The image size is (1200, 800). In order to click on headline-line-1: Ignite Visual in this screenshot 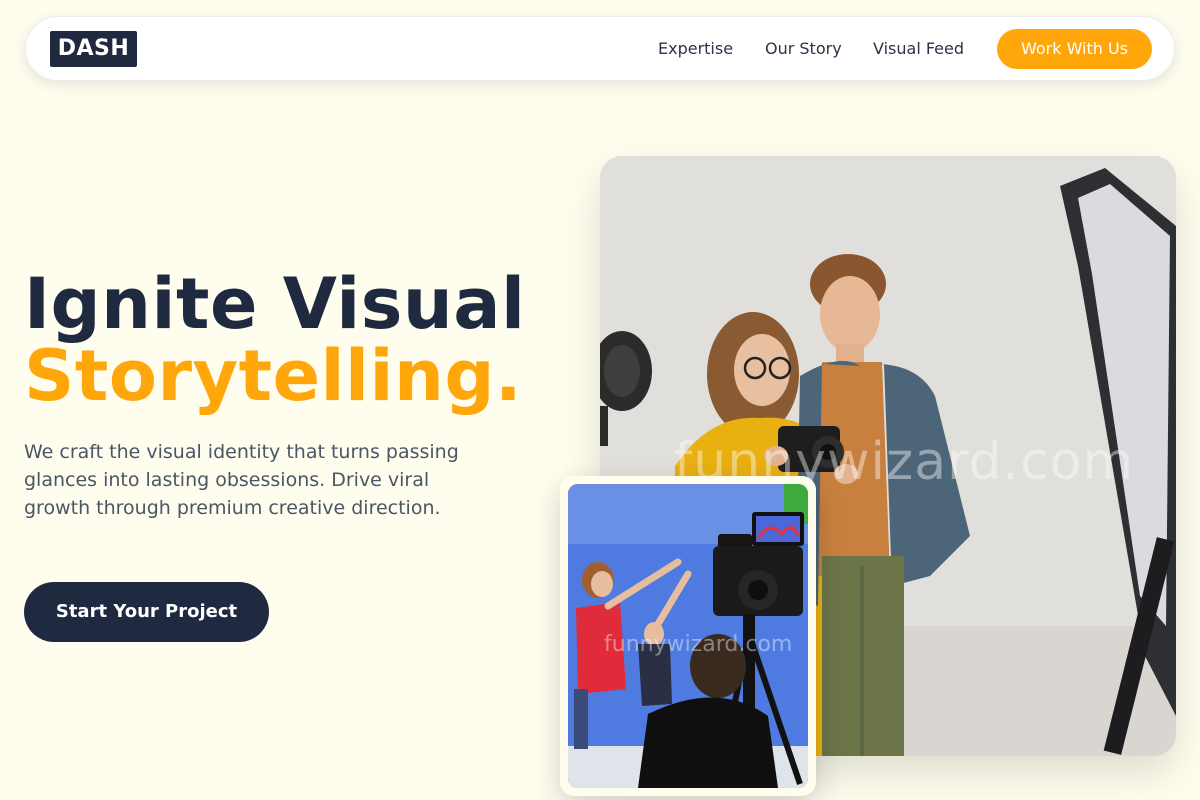, I will do `click(275, 304)`.